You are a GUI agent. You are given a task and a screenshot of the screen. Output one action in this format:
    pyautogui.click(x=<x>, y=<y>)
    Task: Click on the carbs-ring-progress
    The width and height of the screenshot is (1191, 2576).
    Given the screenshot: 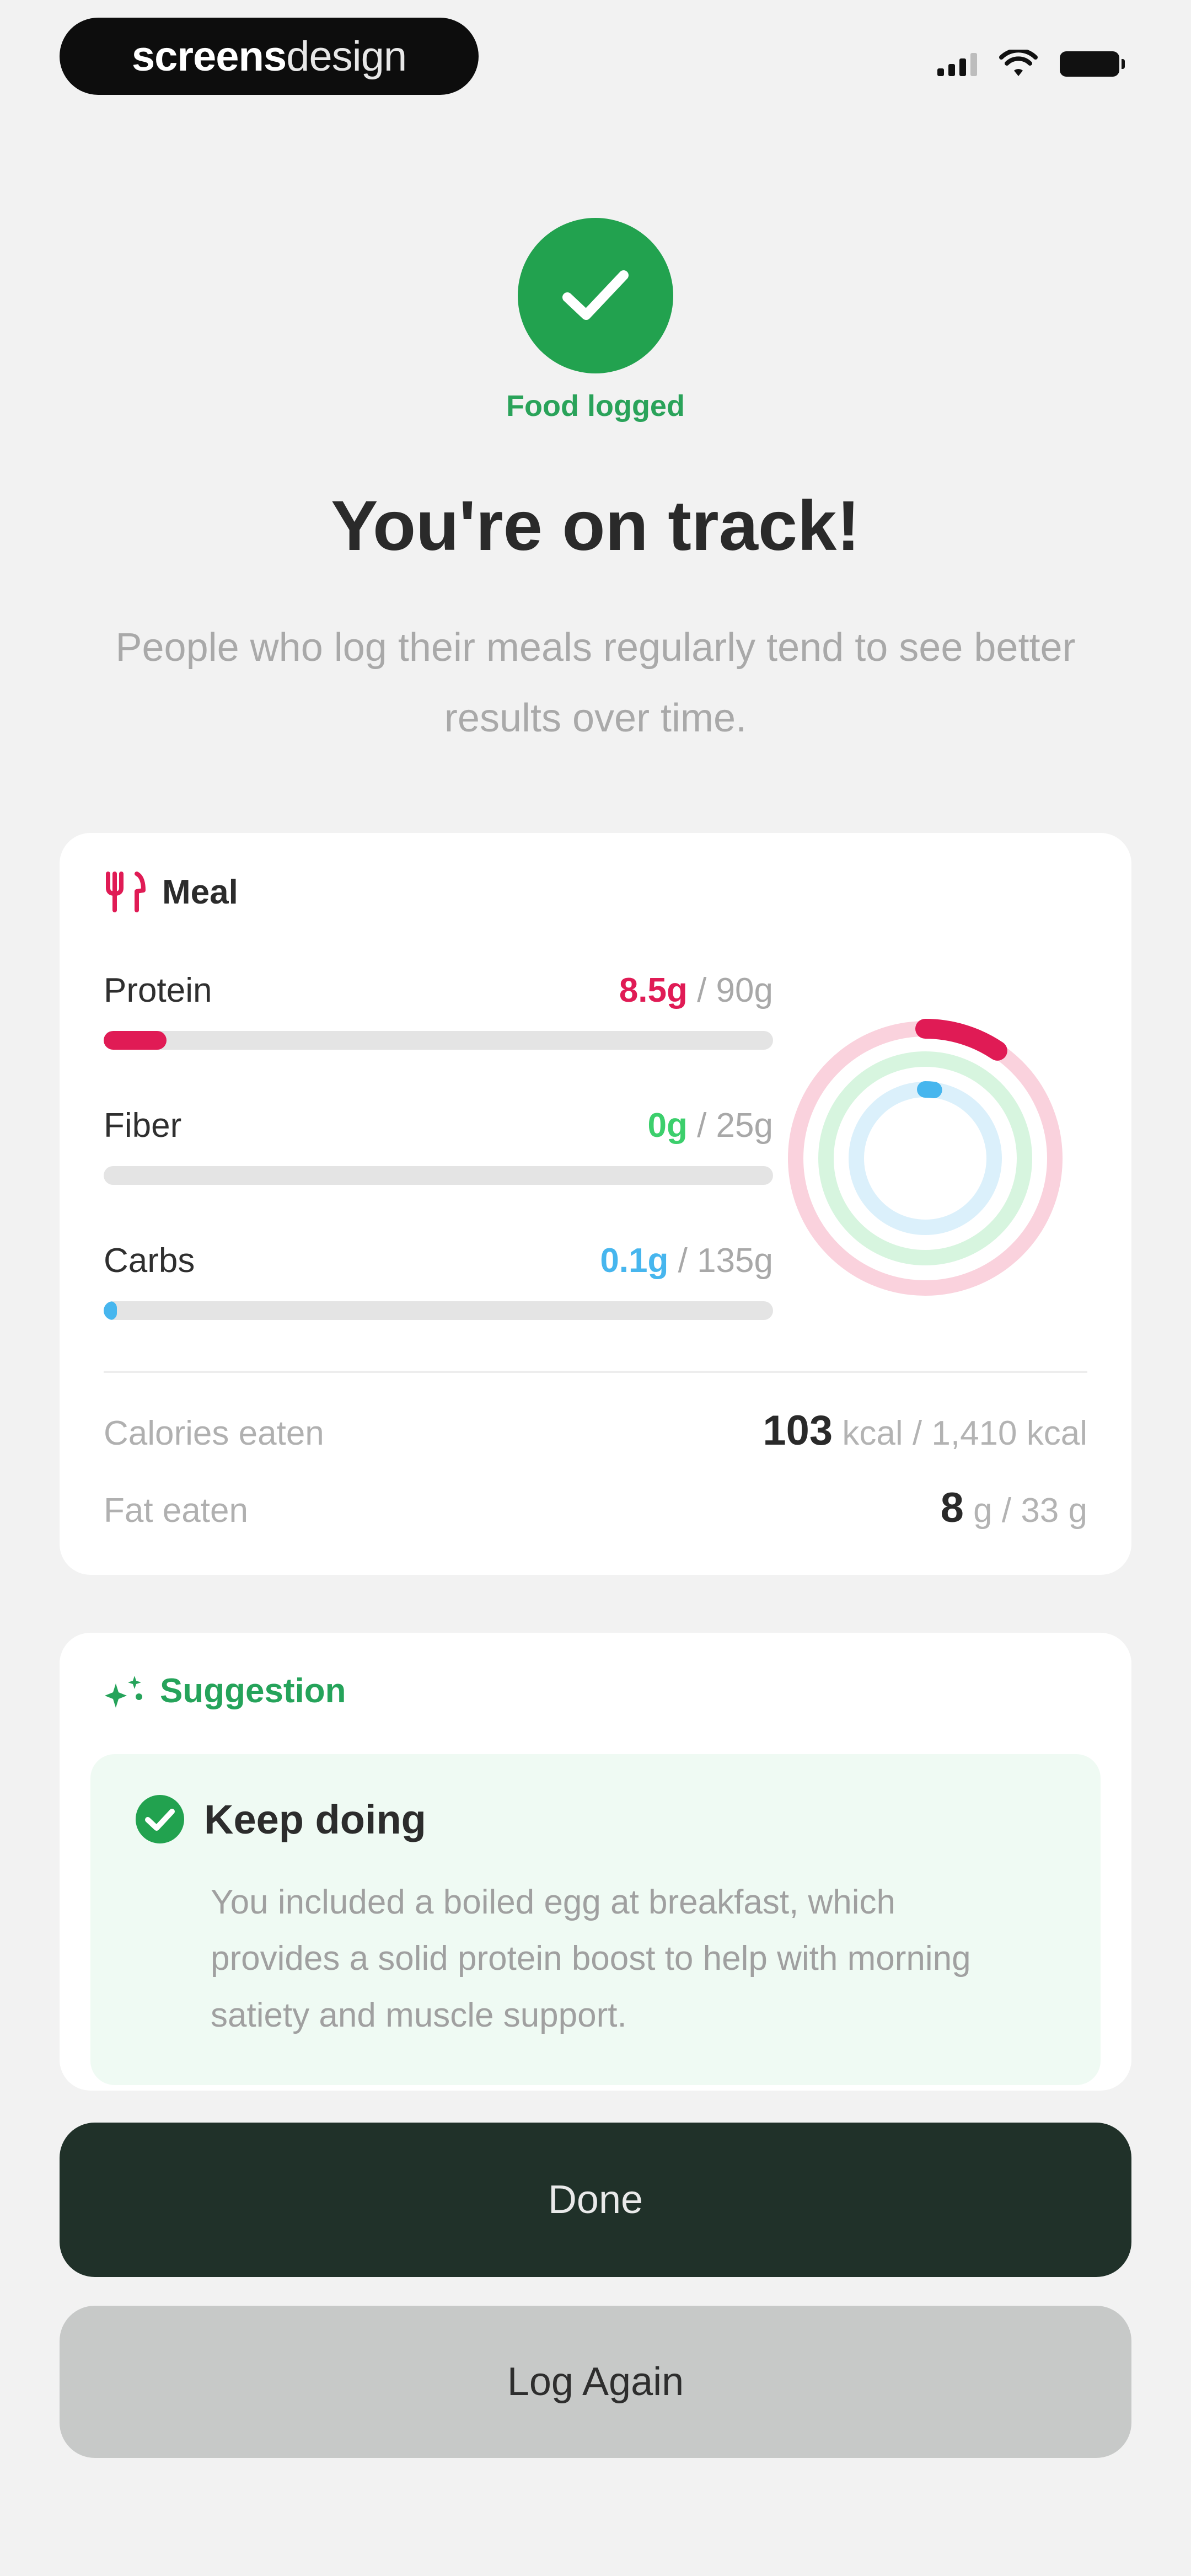 What is the action you would take?
    pyautogui.click(x=929, y=1089)
    